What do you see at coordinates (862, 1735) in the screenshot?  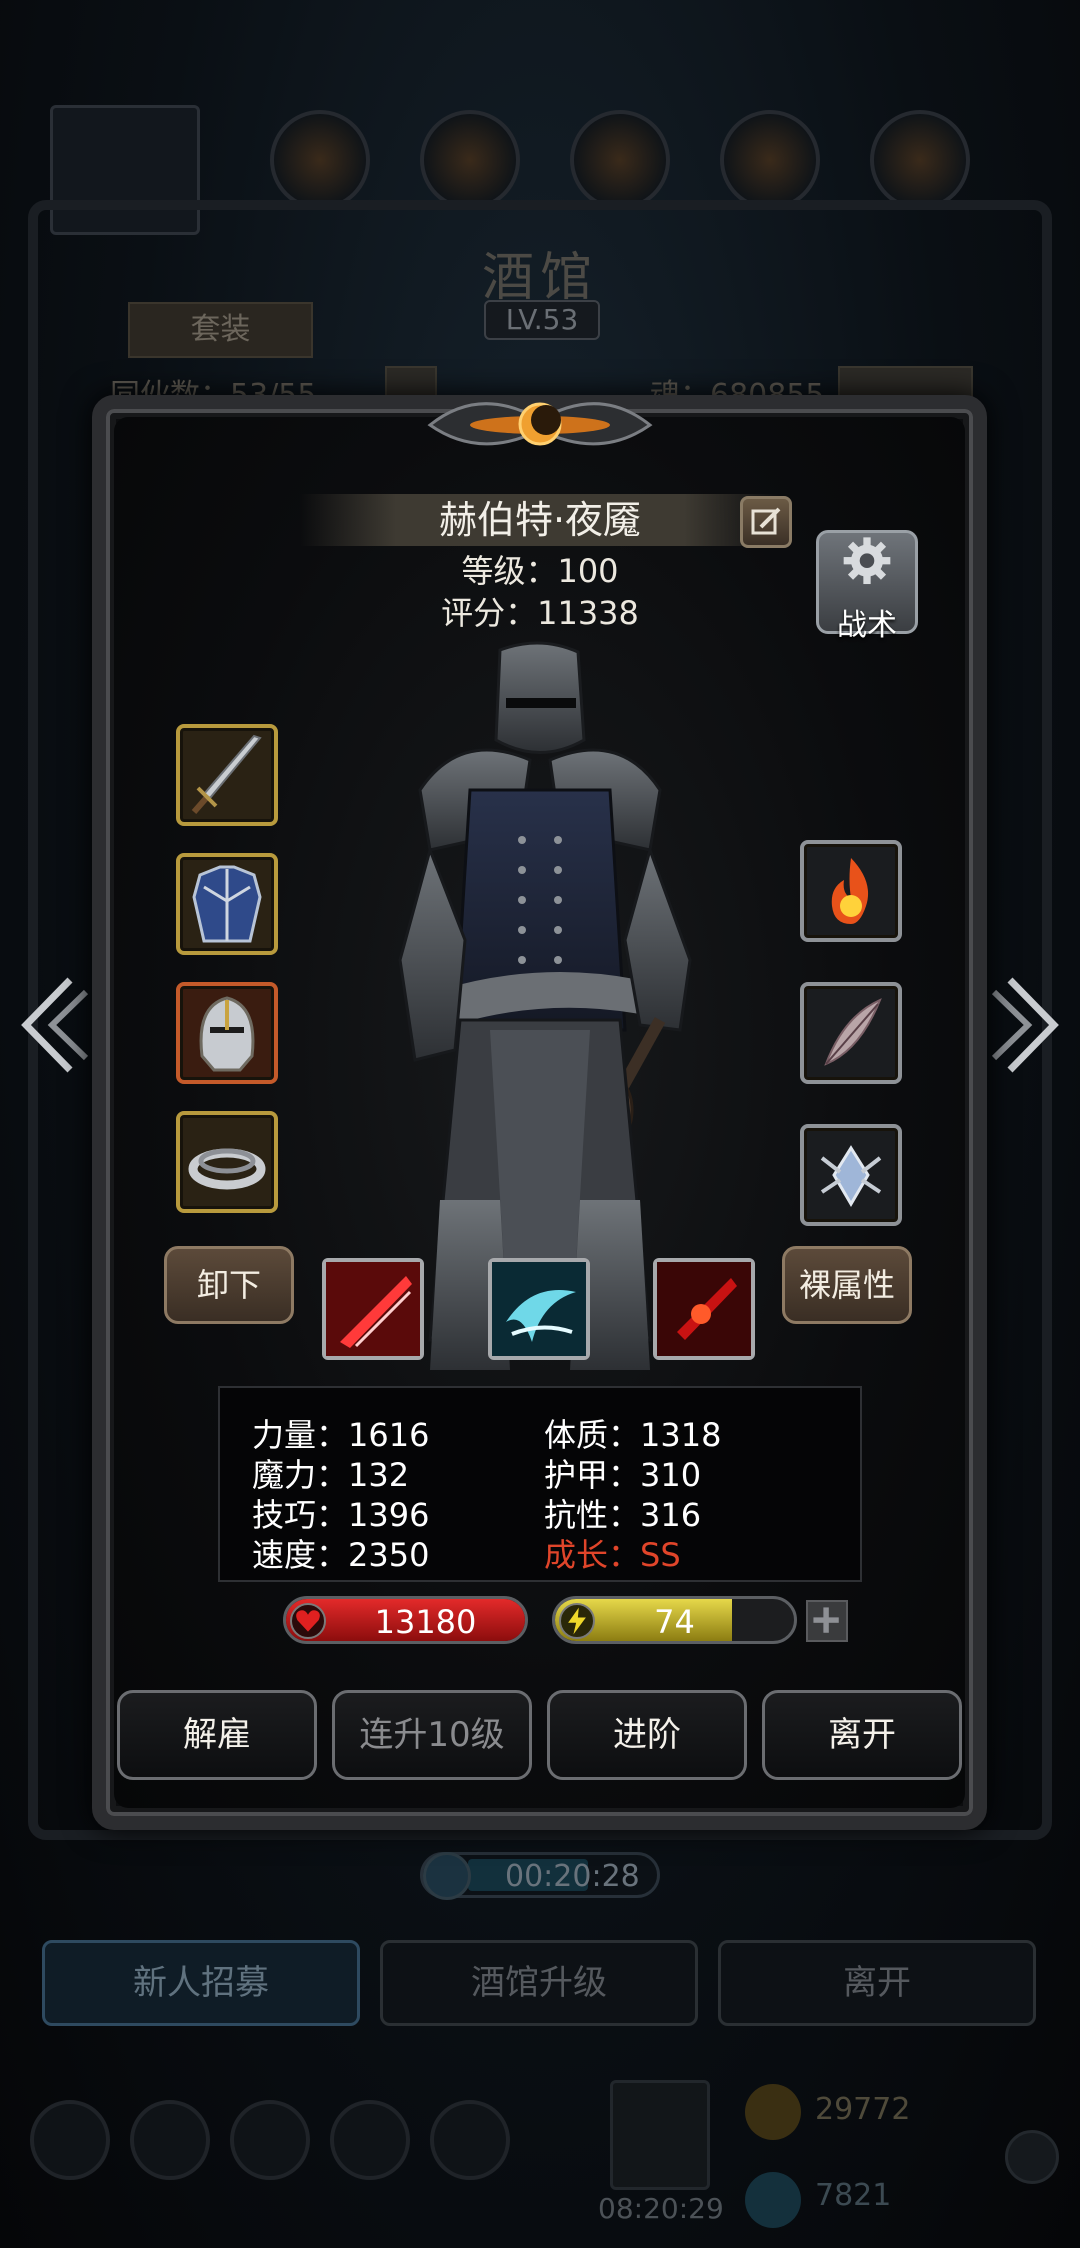 I see `leave-button: 离开` at bounding box center [862, 1735].